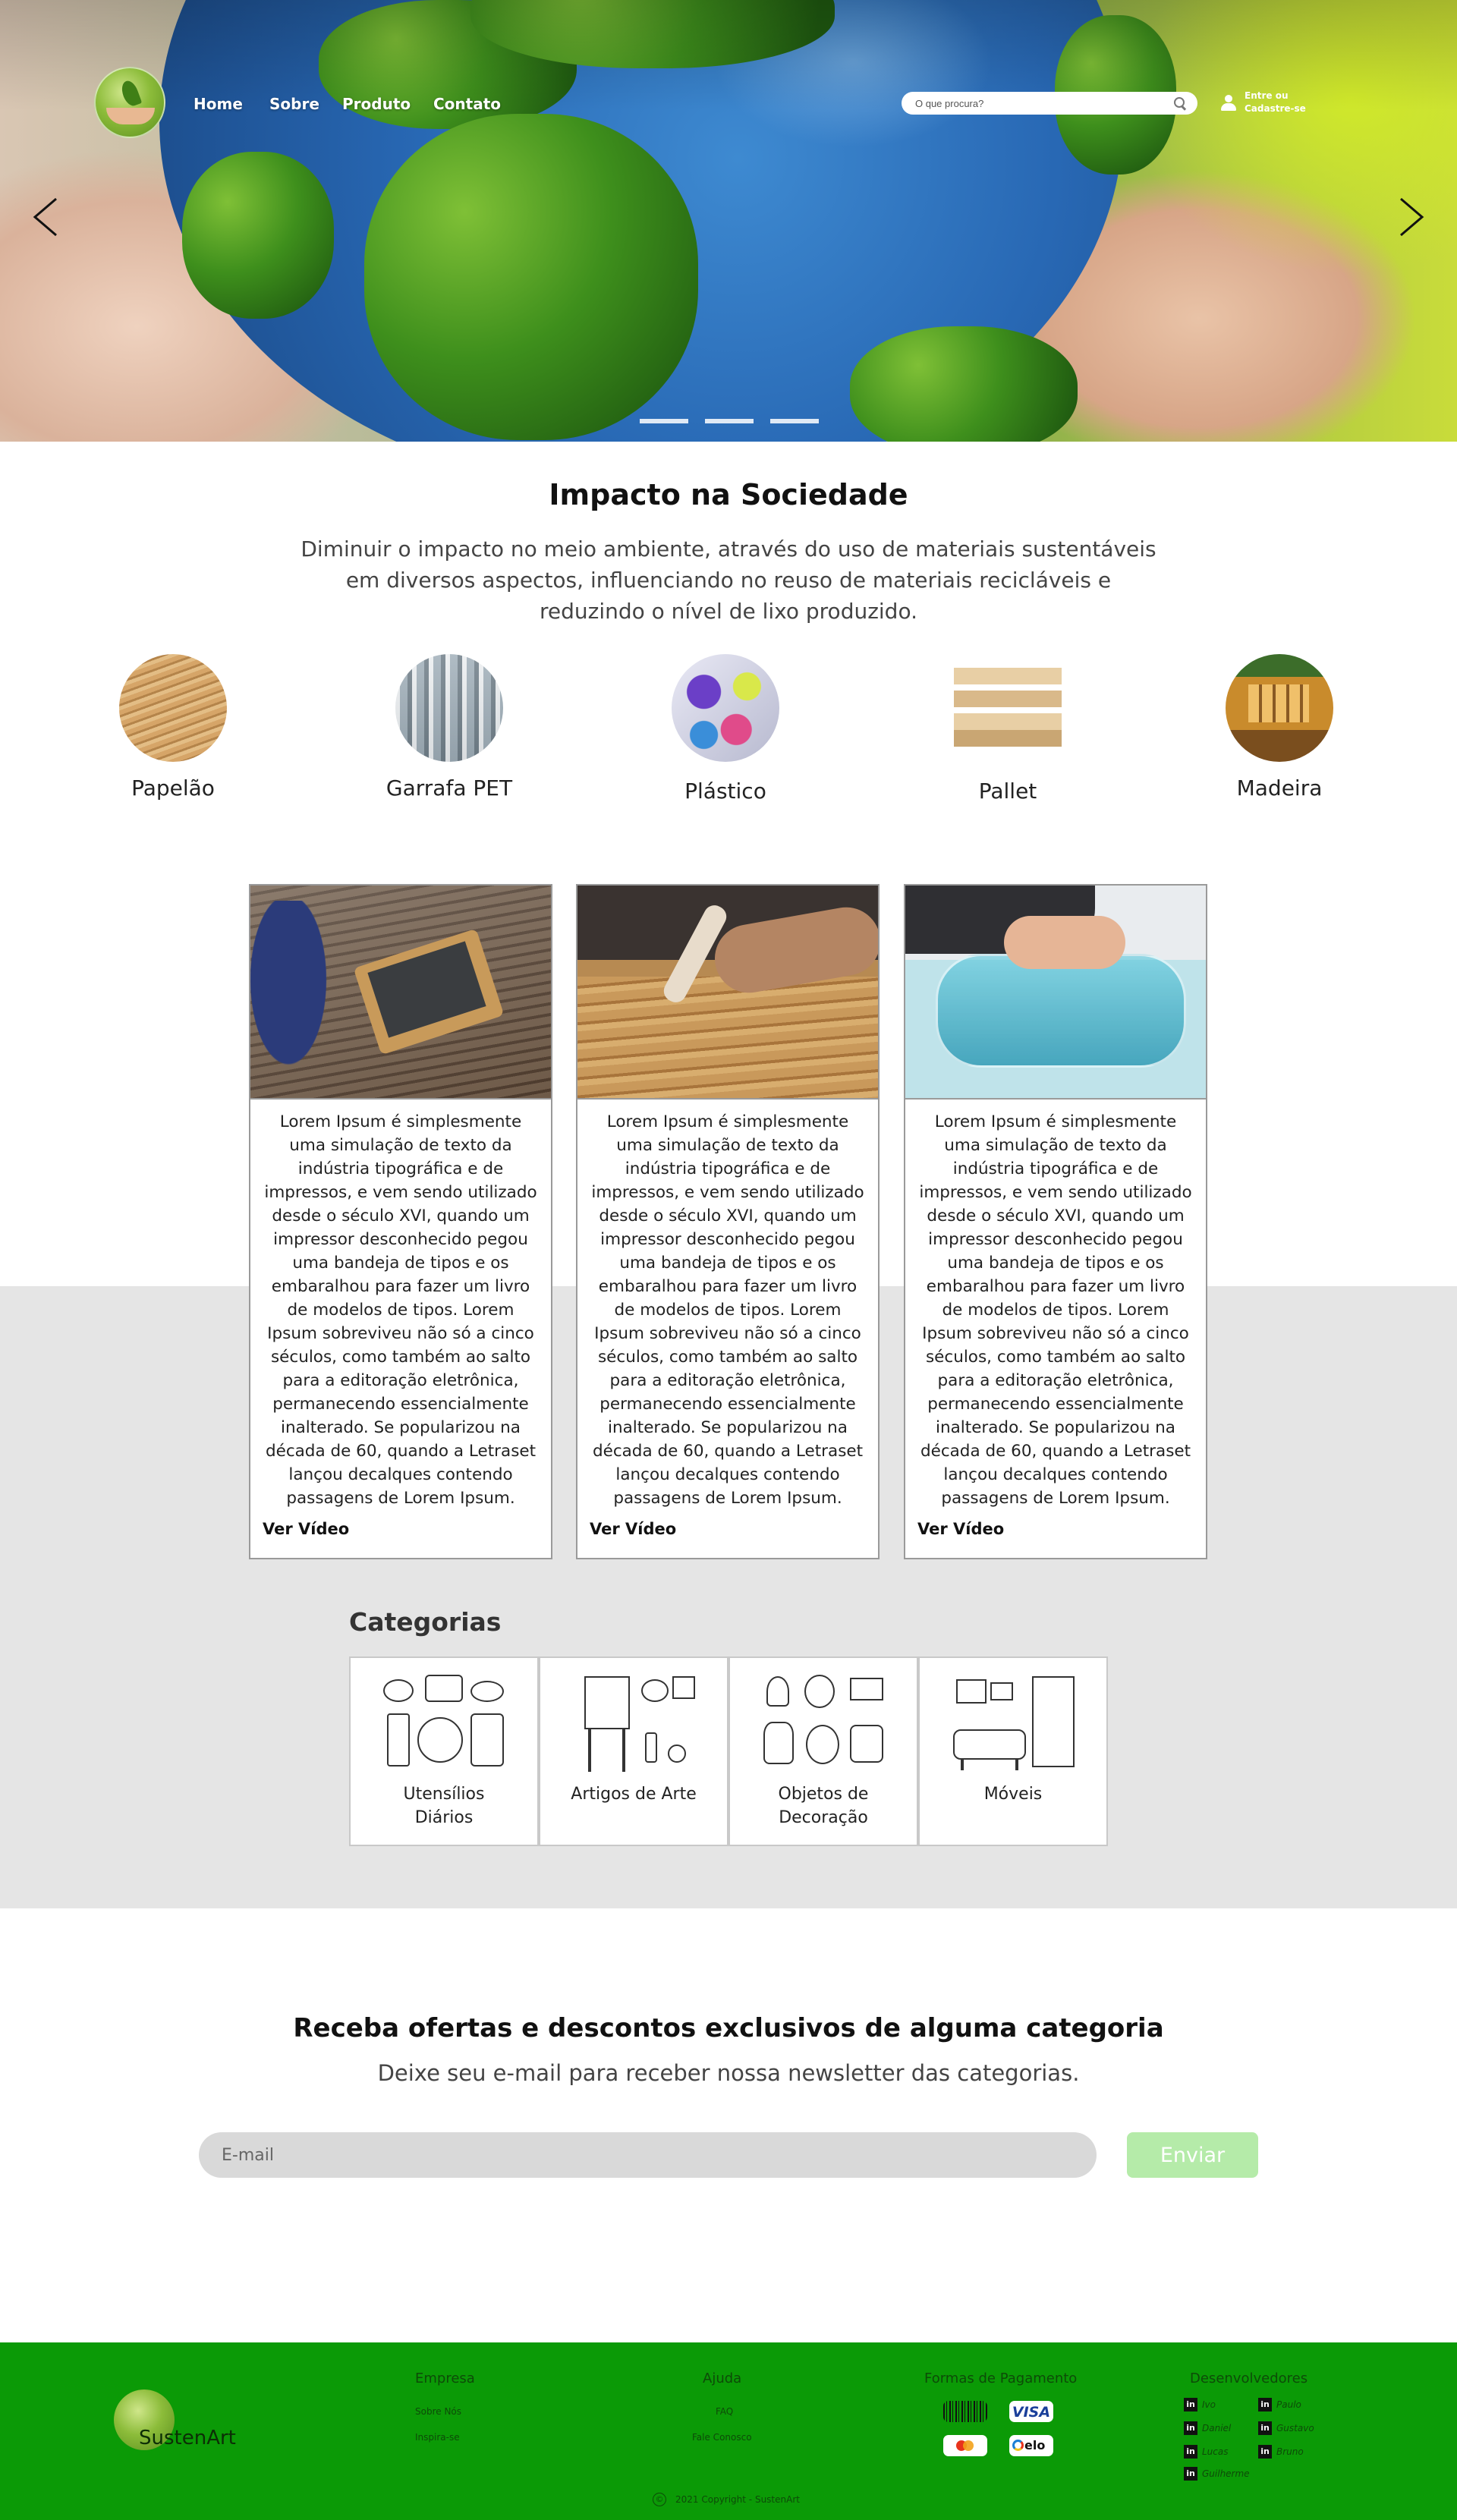  Describe the element at coordinates (173, 708) in the screenshot. I see `papelao-image` at that location.